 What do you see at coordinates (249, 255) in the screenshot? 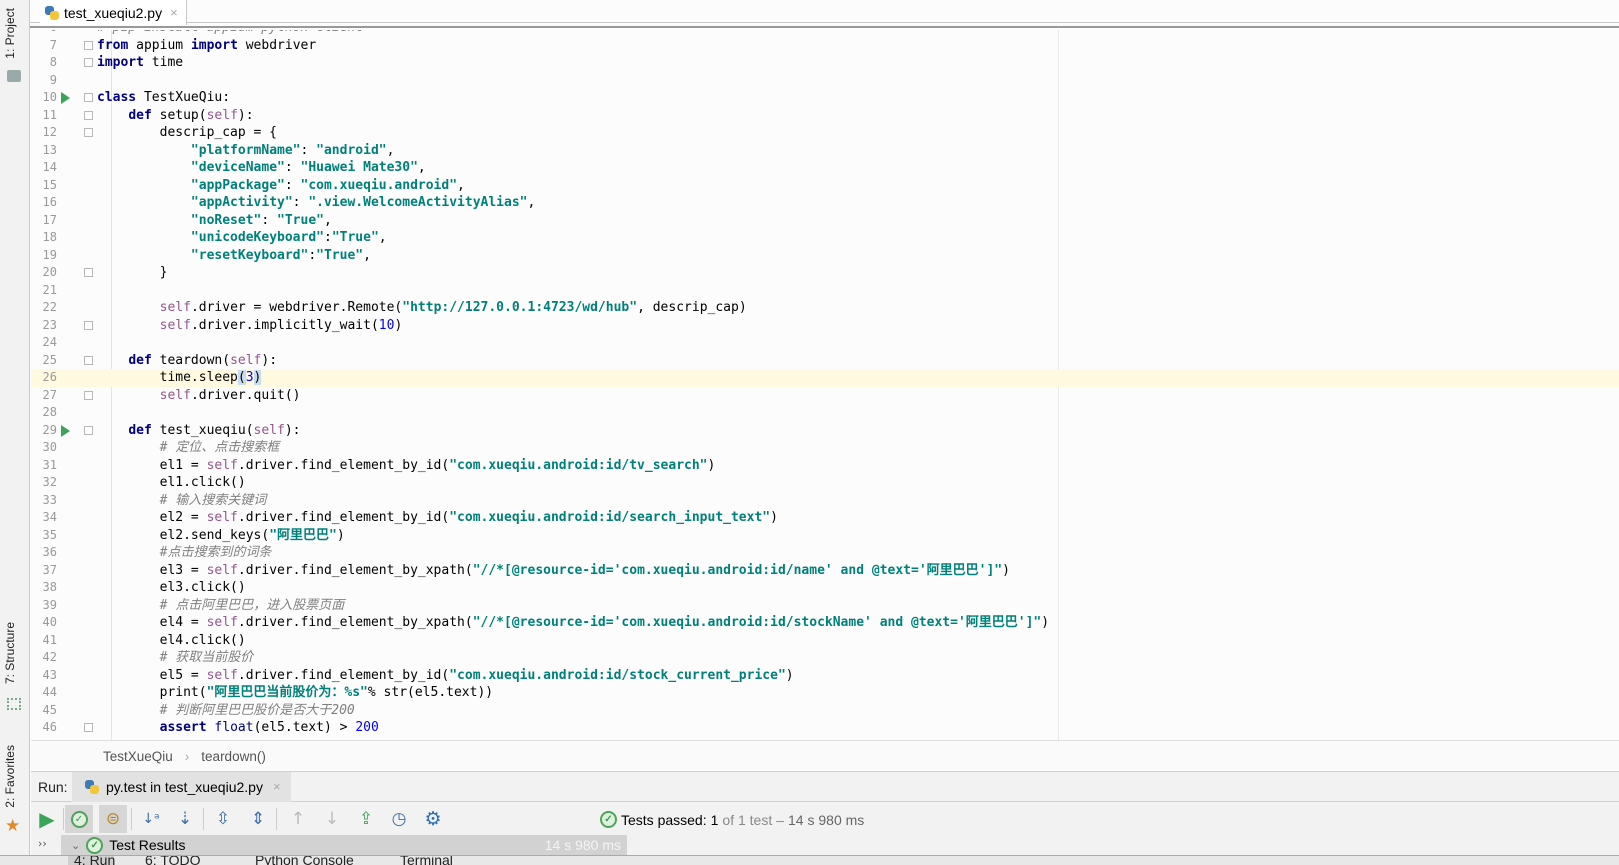
I see `code-token: "resetKeyboard"` at bounding box center [249, 255].